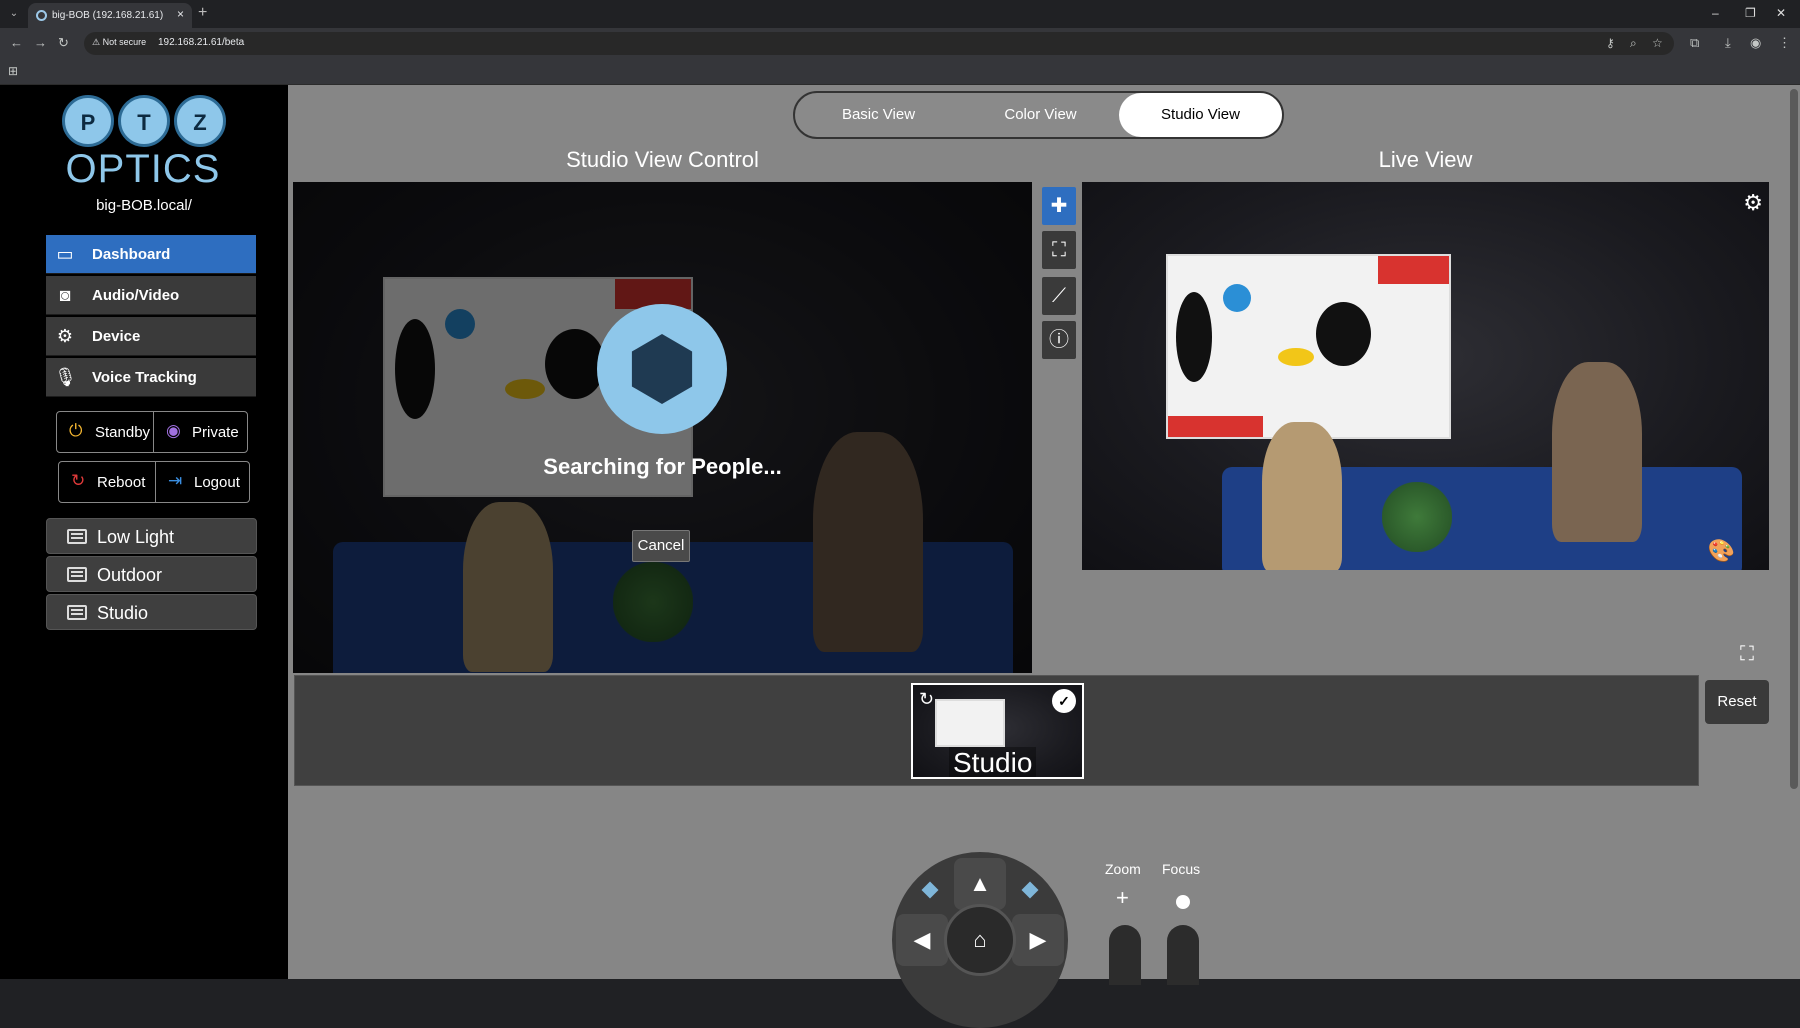 The width and height of the screenshot is (1800, 1028). I want to click on studio-view-title: Studio View Control, so click(662, 159).